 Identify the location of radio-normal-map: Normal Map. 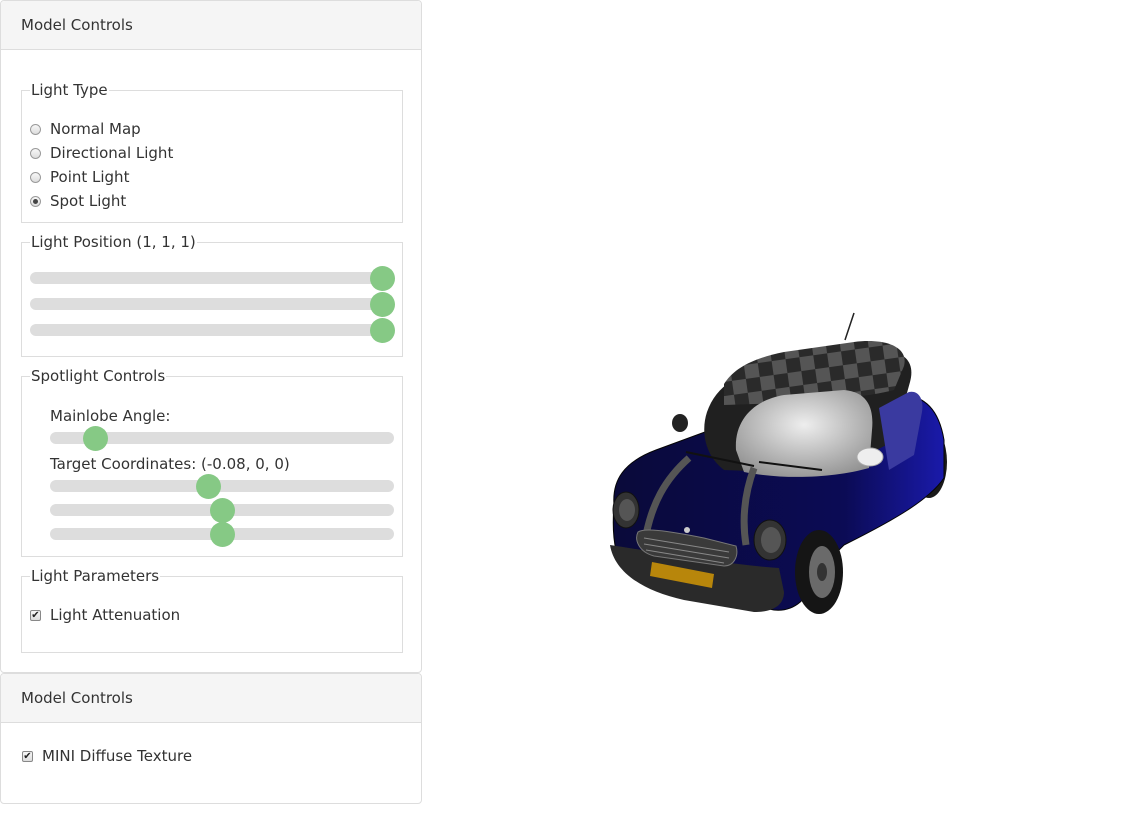
(85, 129).